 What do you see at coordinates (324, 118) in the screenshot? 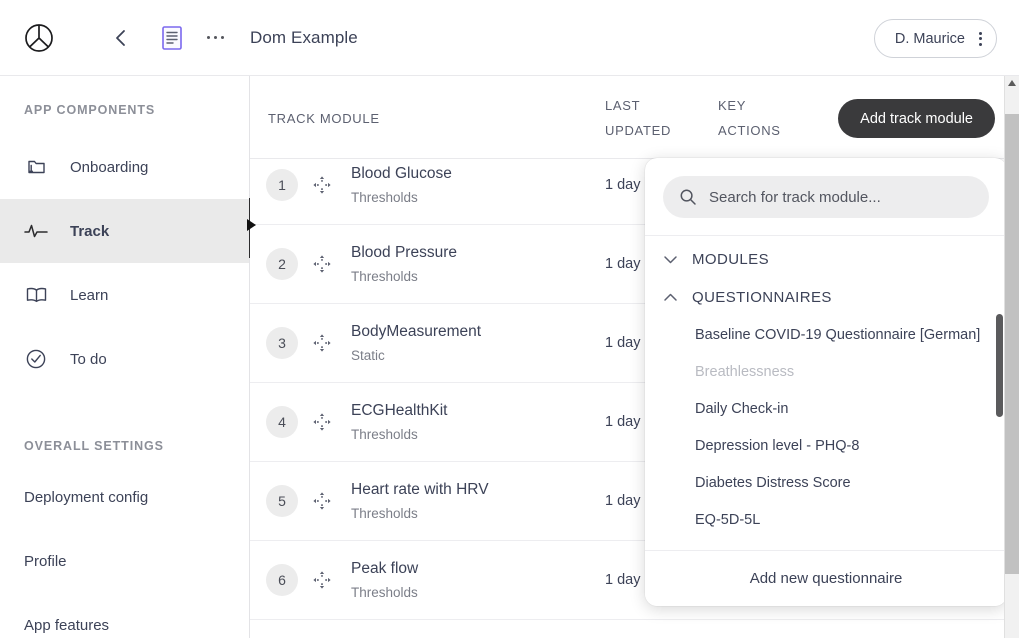
I see `column-header-track-module: TRACK MODULE` at bounding box center [324, 118].